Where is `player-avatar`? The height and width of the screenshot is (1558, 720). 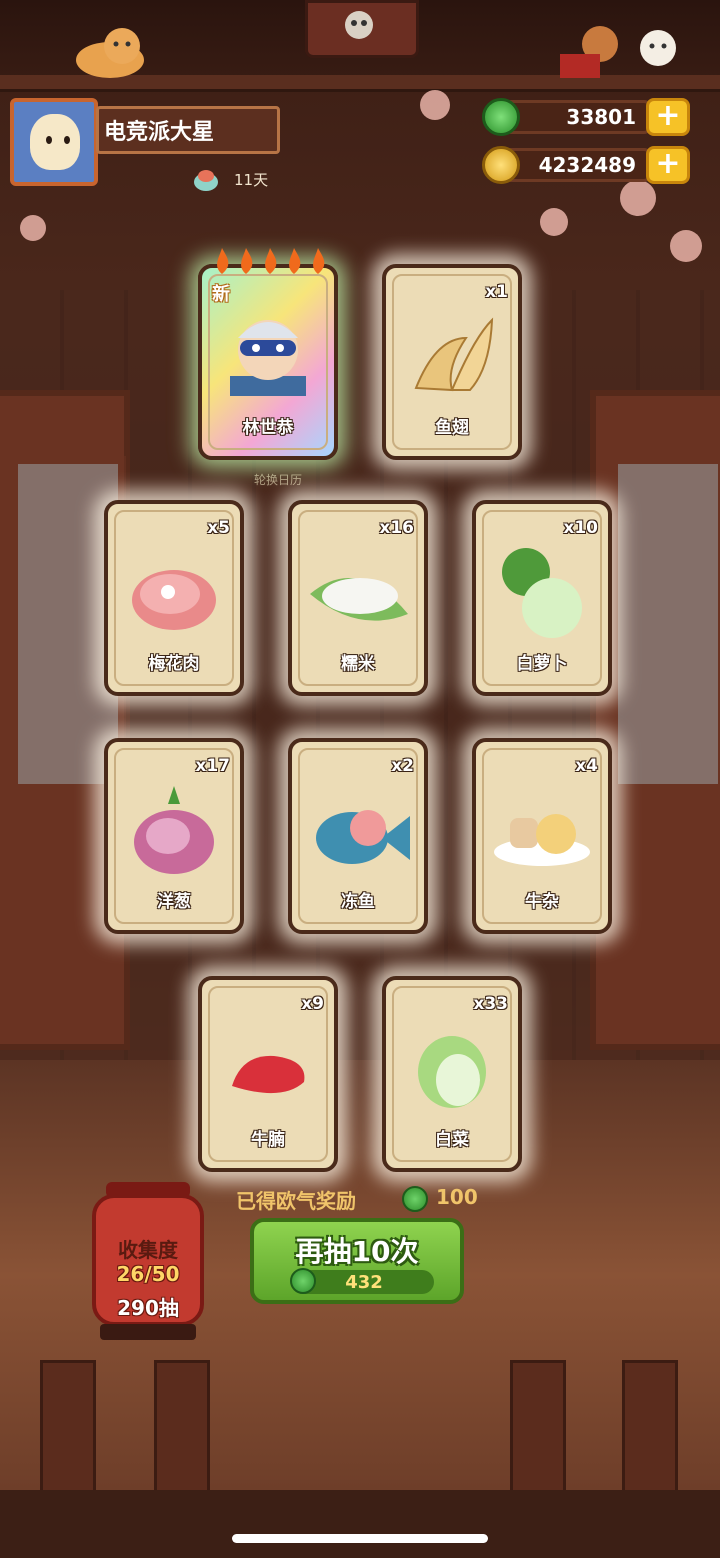
player-avatar is located at coordinates (54, 142).